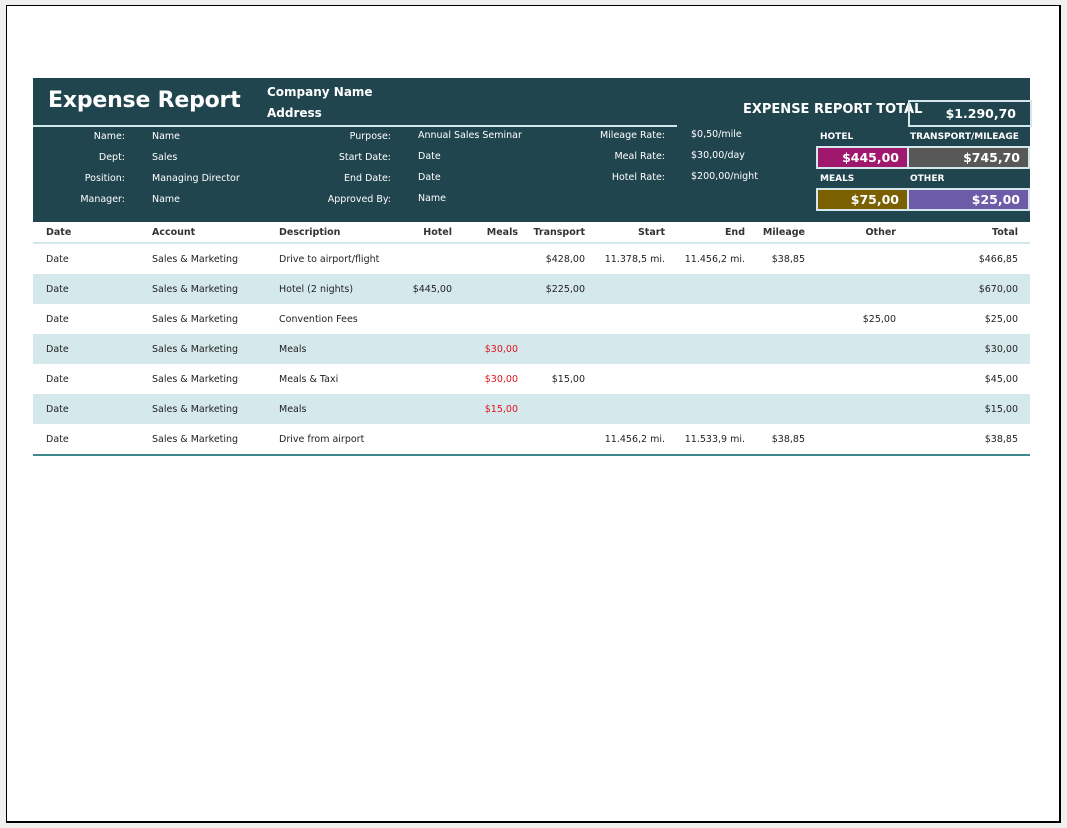 This screenshot has width=1067, height=828. I want to click on cell-total: $466,85, so click(957, 258).